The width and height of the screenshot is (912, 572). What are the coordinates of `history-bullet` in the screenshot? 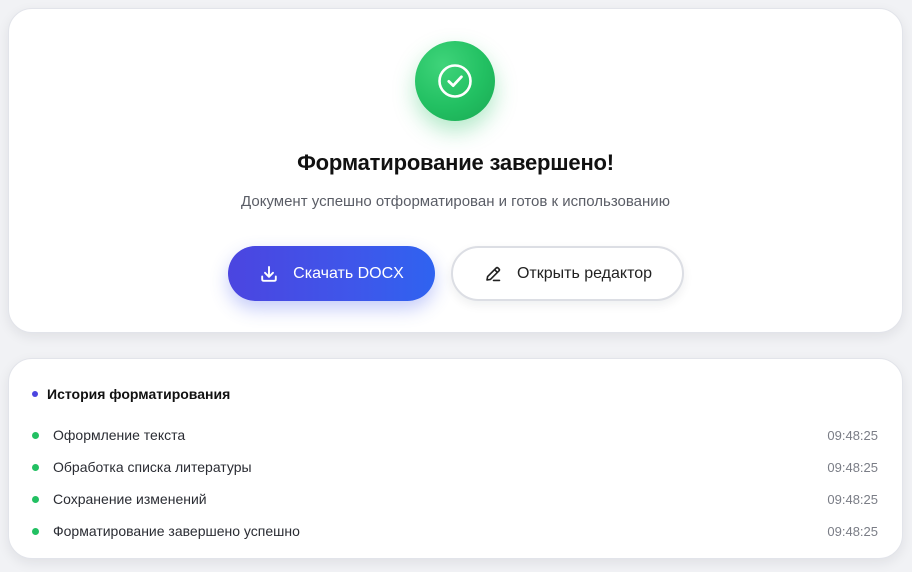 It's located at (35, 394).